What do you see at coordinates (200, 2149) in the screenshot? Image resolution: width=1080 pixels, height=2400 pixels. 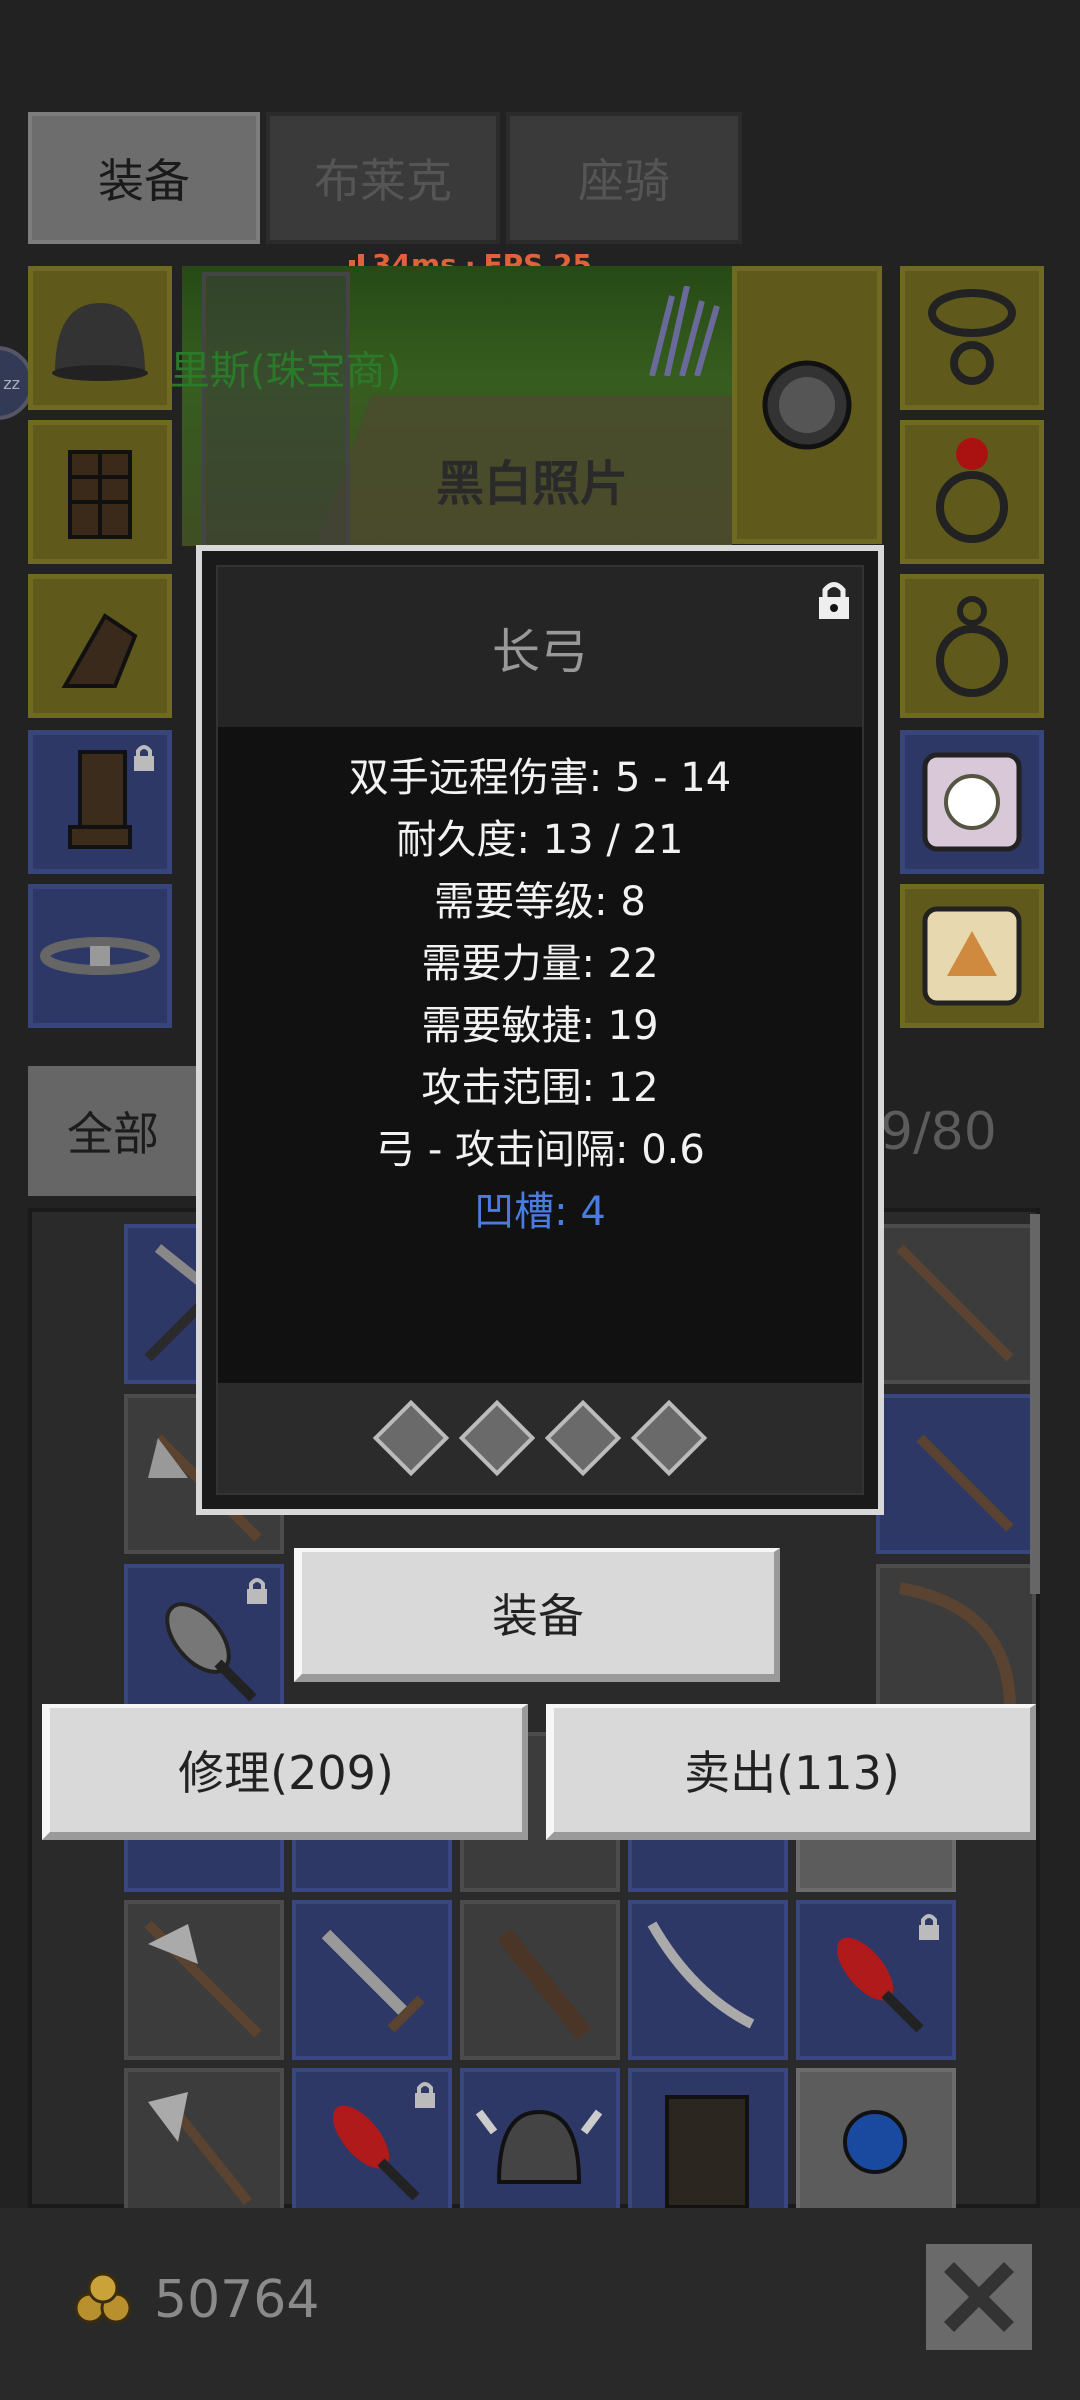 I see `battle-axe-icon` at bounding box center [200, 2149].